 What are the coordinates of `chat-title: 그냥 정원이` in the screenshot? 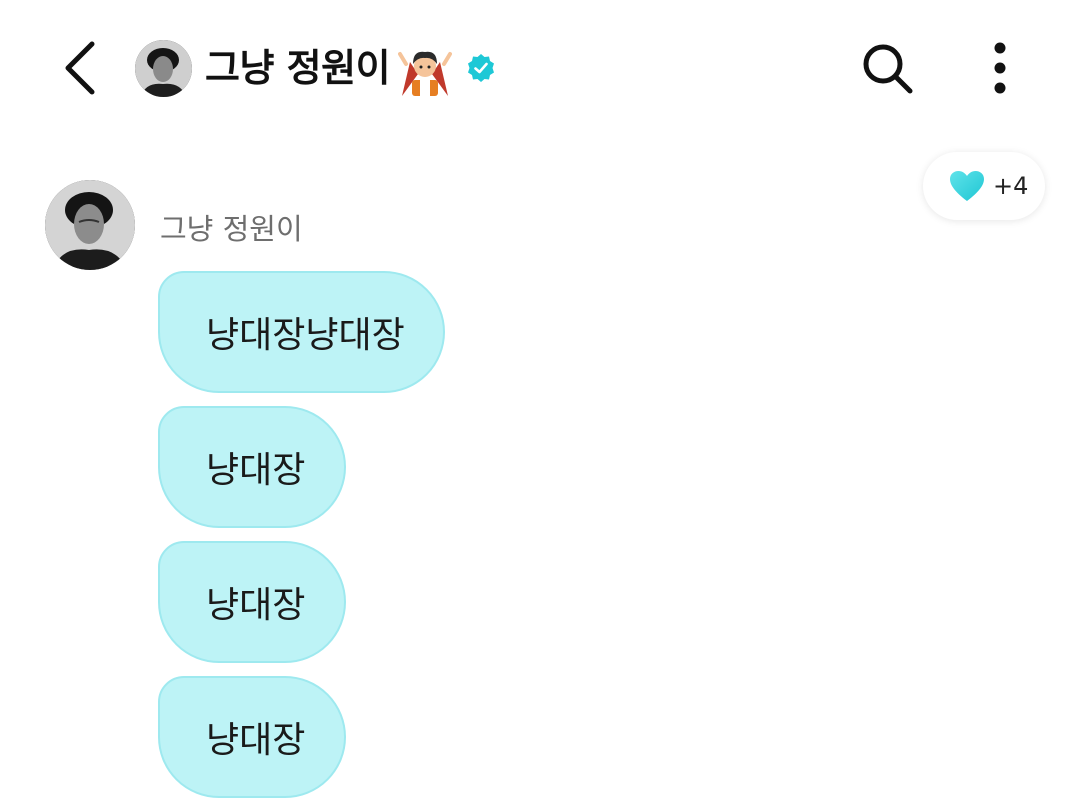 It's located at (298, 68).